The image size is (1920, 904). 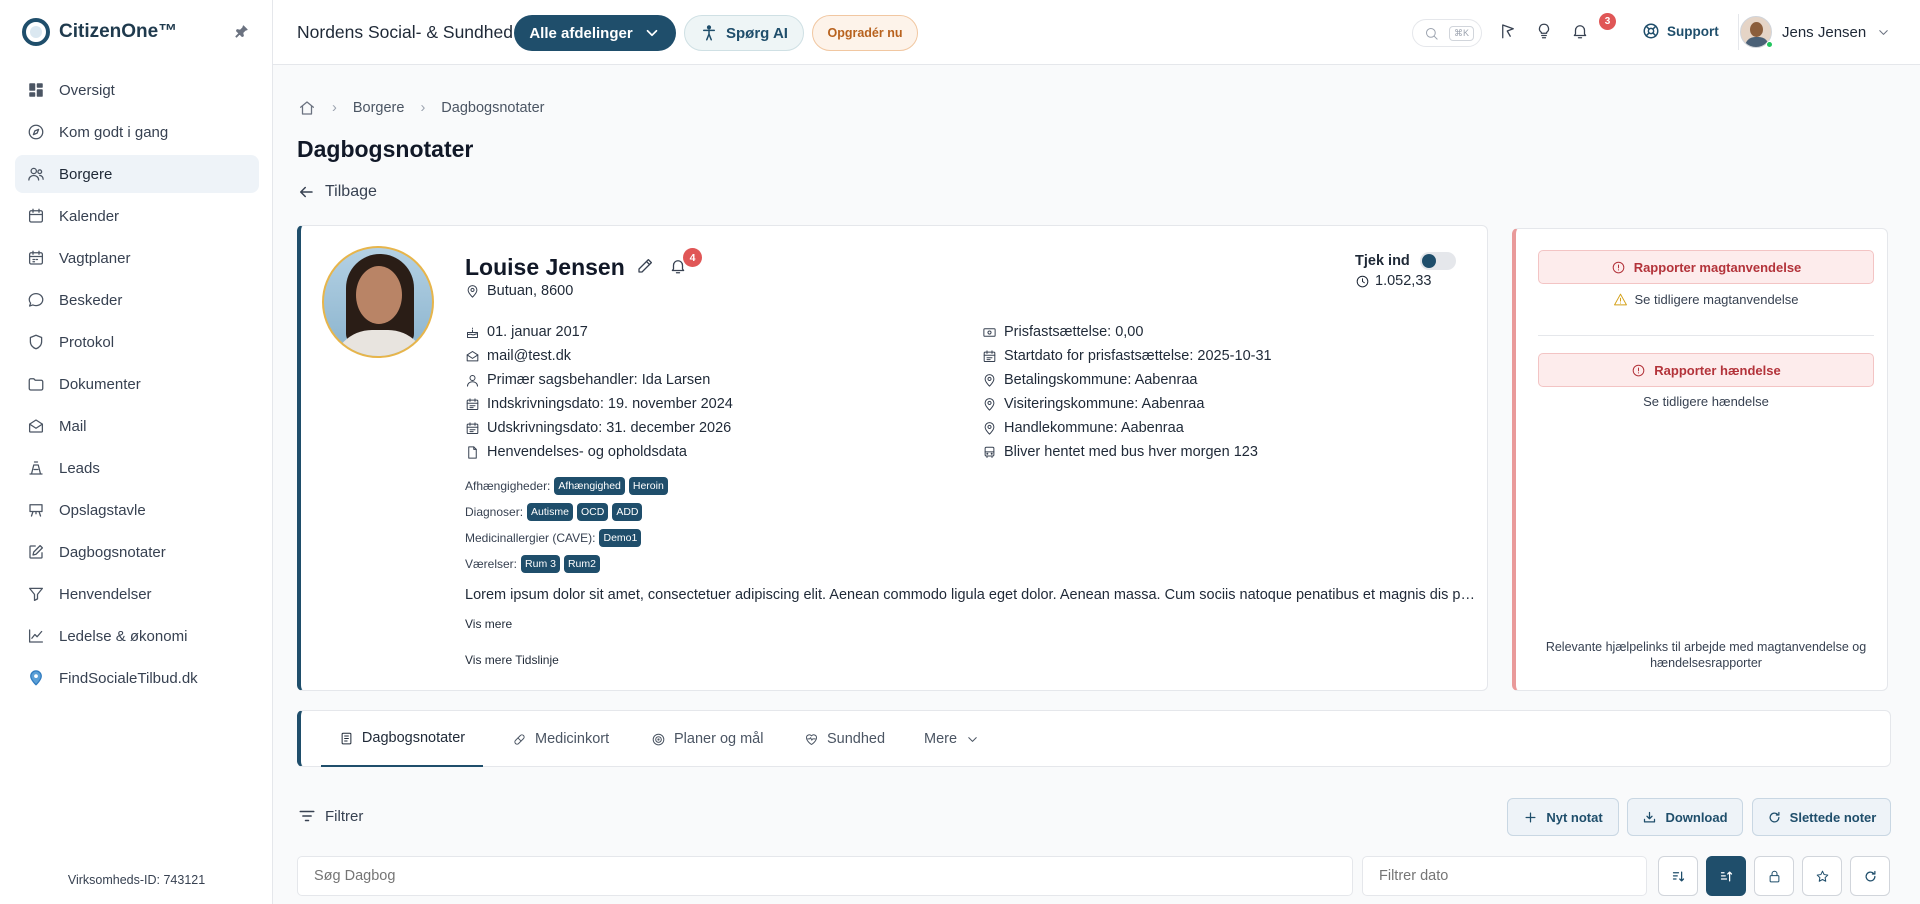 What do you see at coordinates (865, 33) in the screenshot?
I see `upgrade-button: Opgradér nu` at bounding box center [865, 33].